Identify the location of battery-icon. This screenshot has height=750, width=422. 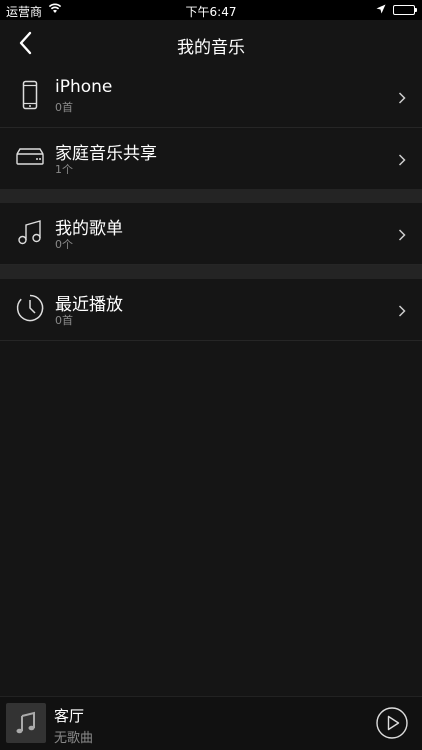
(405, 10).